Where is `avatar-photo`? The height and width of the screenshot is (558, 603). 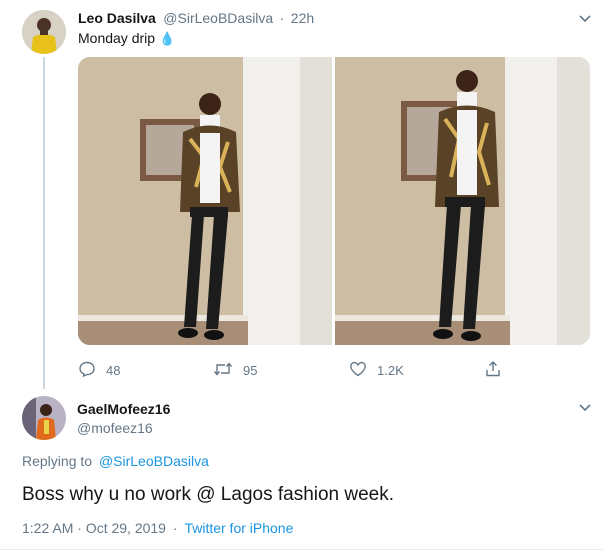
avatar-photo is located at coordinates (44, 32).